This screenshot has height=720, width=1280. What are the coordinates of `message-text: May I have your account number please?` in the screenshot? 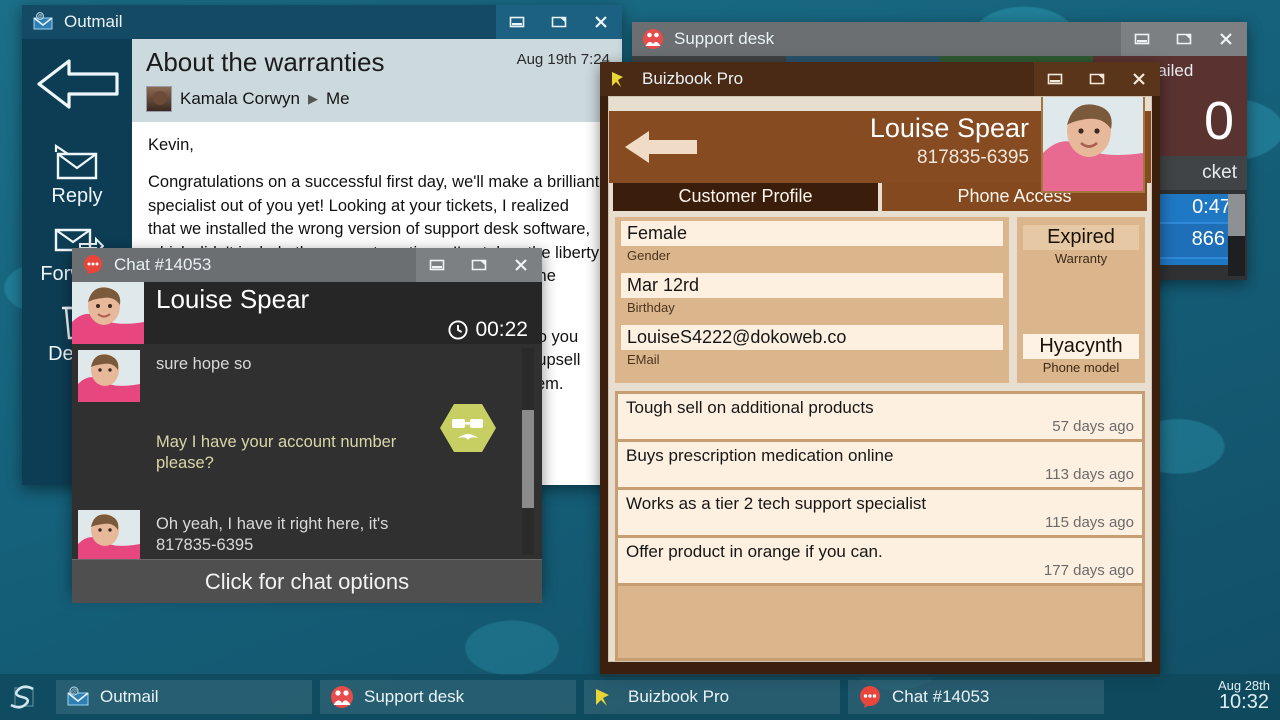 It's located at (276, 452).